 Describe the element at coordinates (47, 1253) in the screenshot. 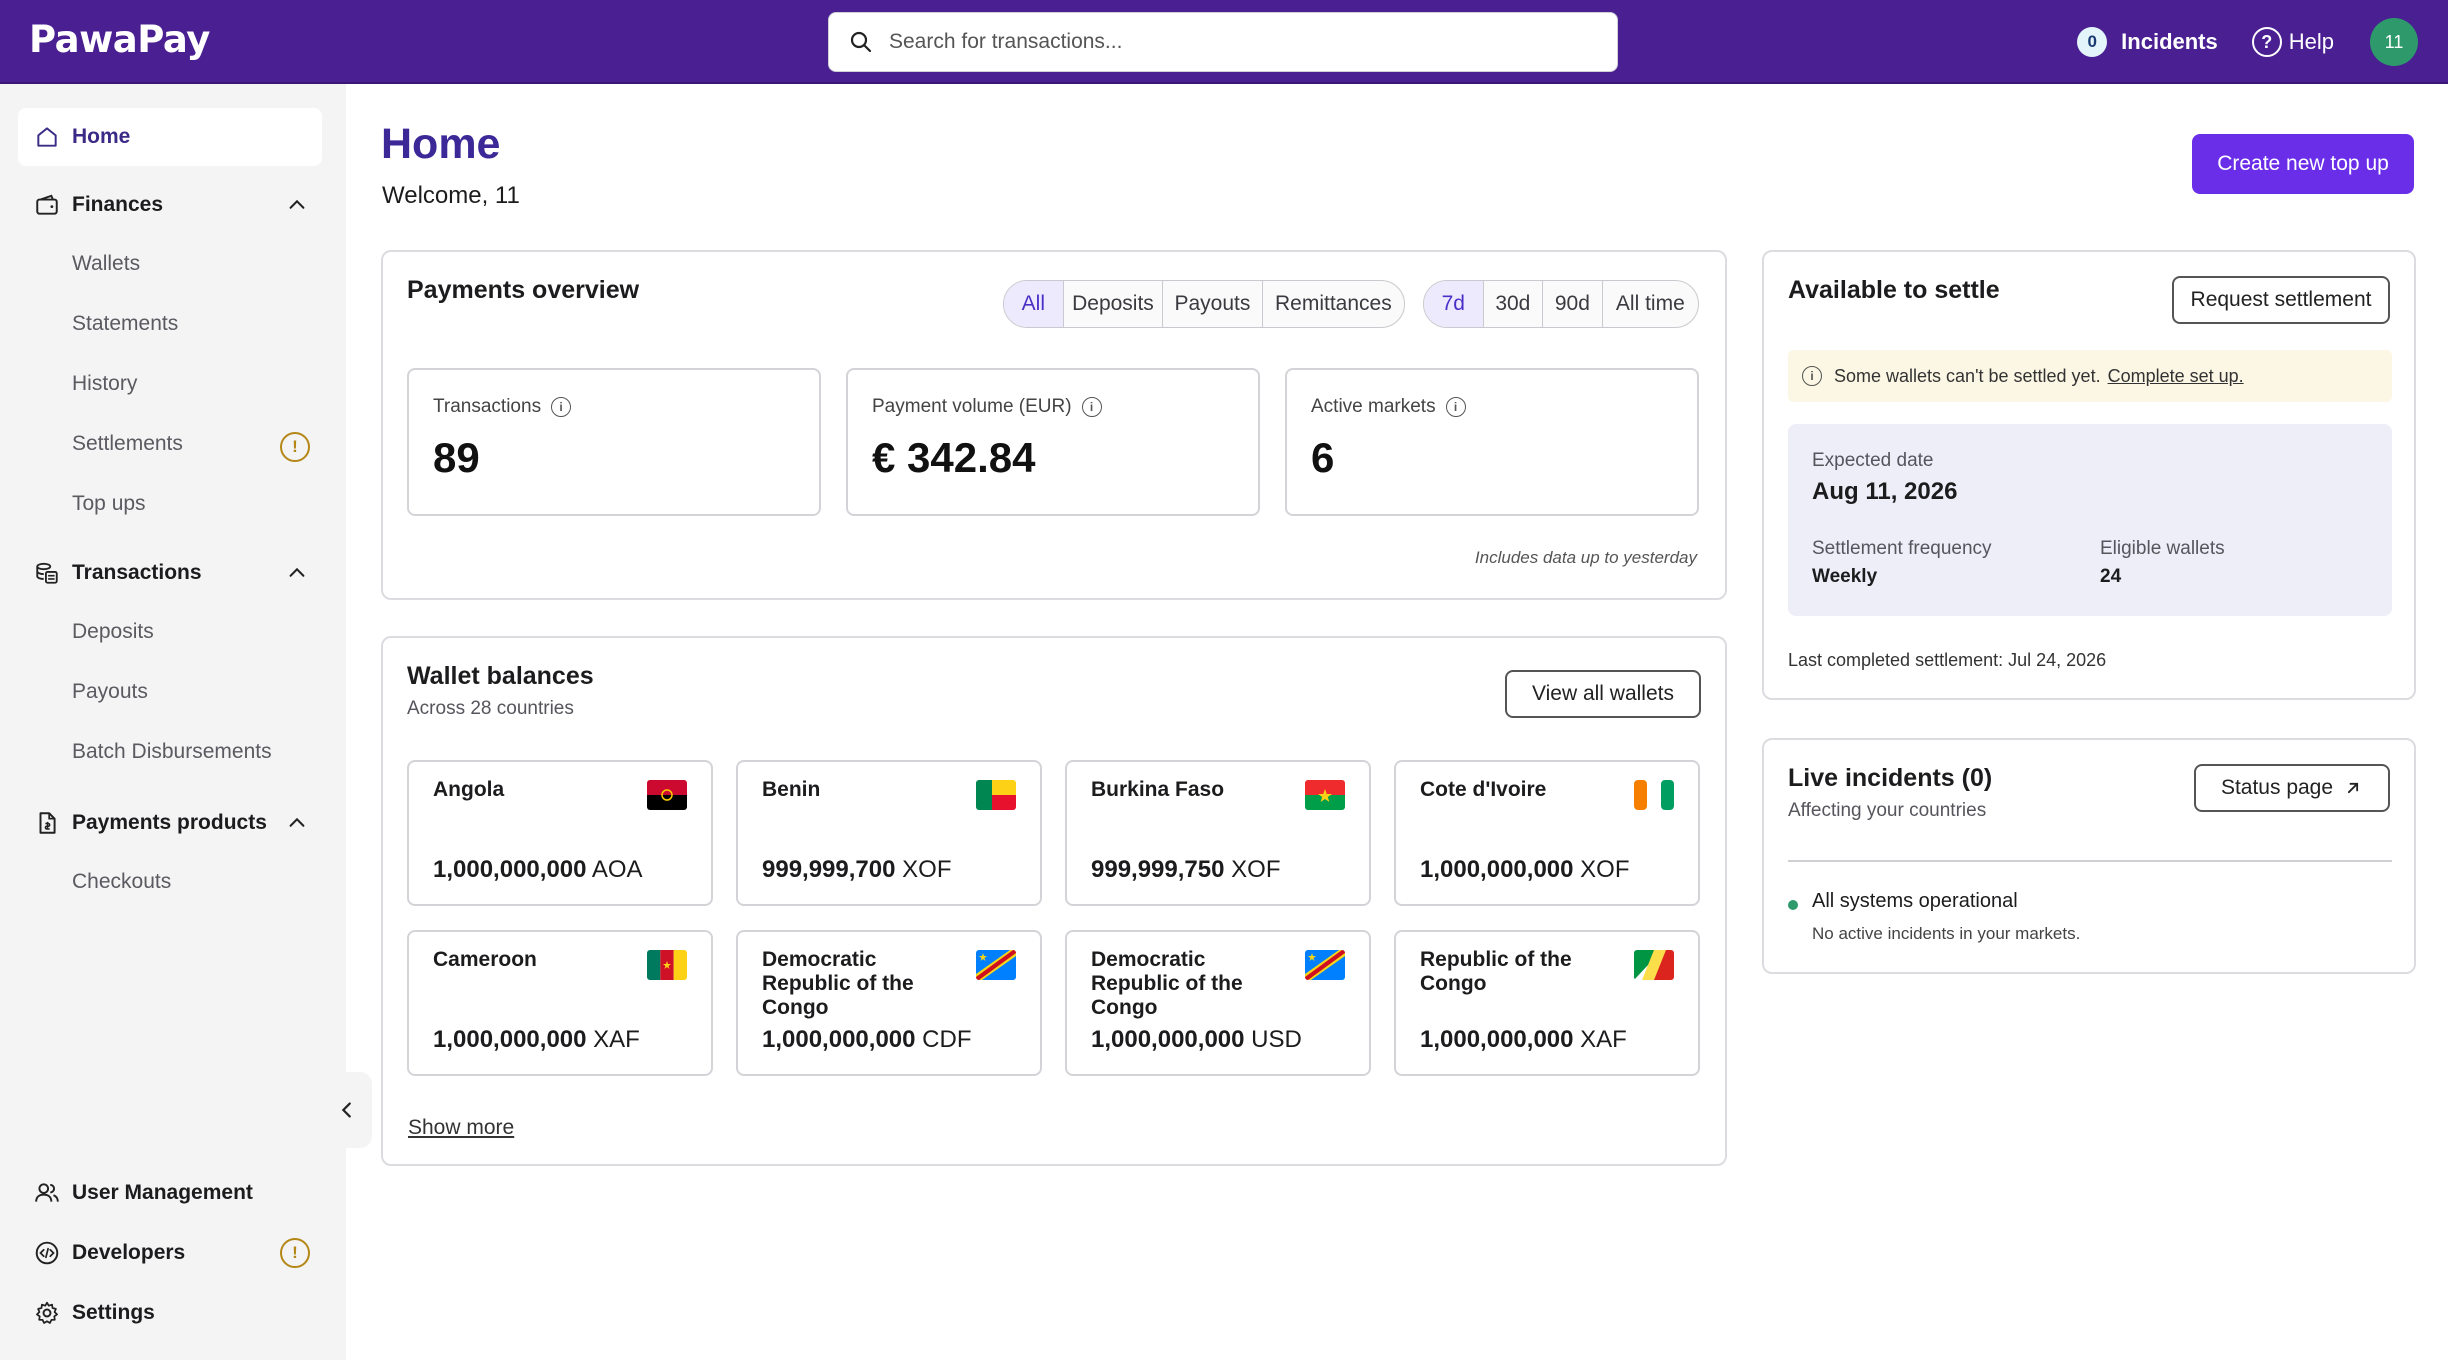

I see `code-icon` at that location.